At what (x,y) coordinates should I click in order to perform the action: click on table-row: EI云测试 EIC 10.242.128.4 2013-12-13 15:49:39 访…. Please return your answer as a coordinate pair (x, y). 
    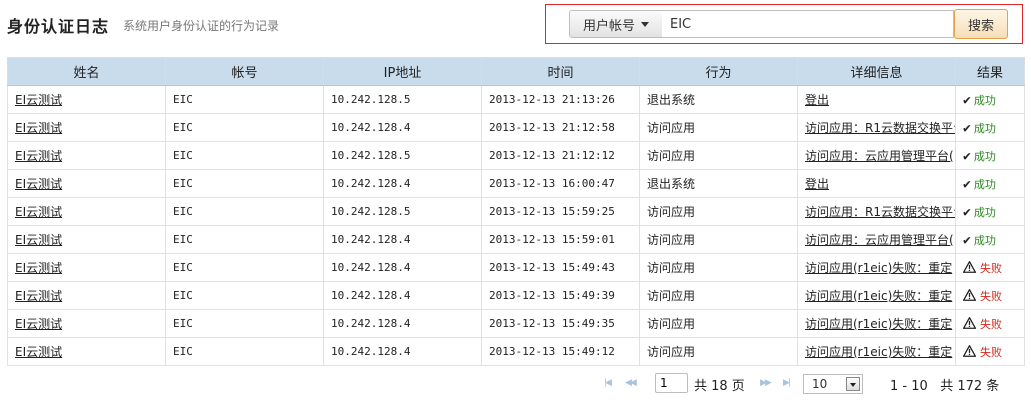
    Looking at the image, I should click on (516, 295).